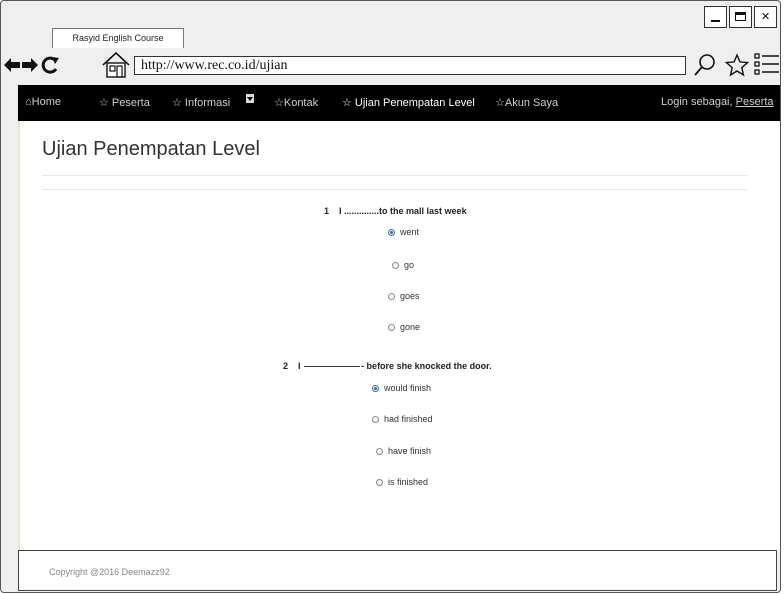  What do you see at coordinates (402, 482) in the screenshot?
I see `radio-option: is finished` at bounding box center [402, 482].